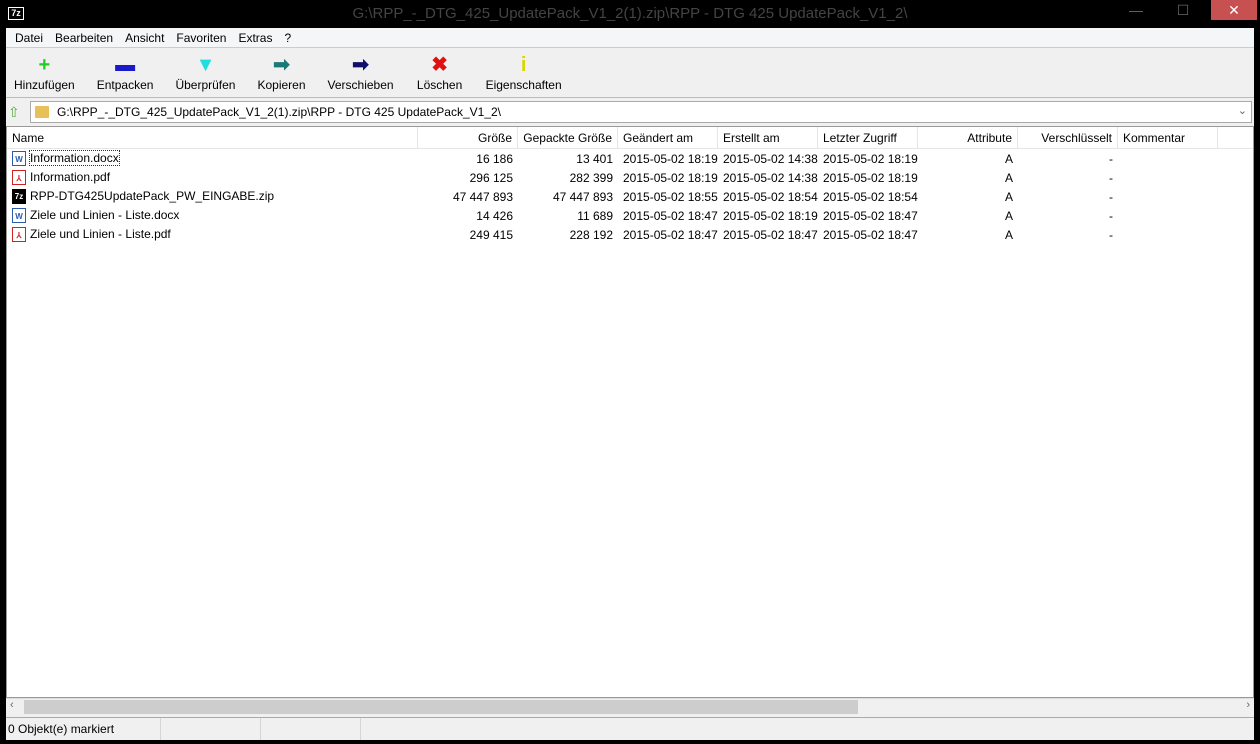 Image resolution: width=1260 pixels, height=744 pixels. I want to click on chevron-down-icon: ⌄, so click(1242, 110).